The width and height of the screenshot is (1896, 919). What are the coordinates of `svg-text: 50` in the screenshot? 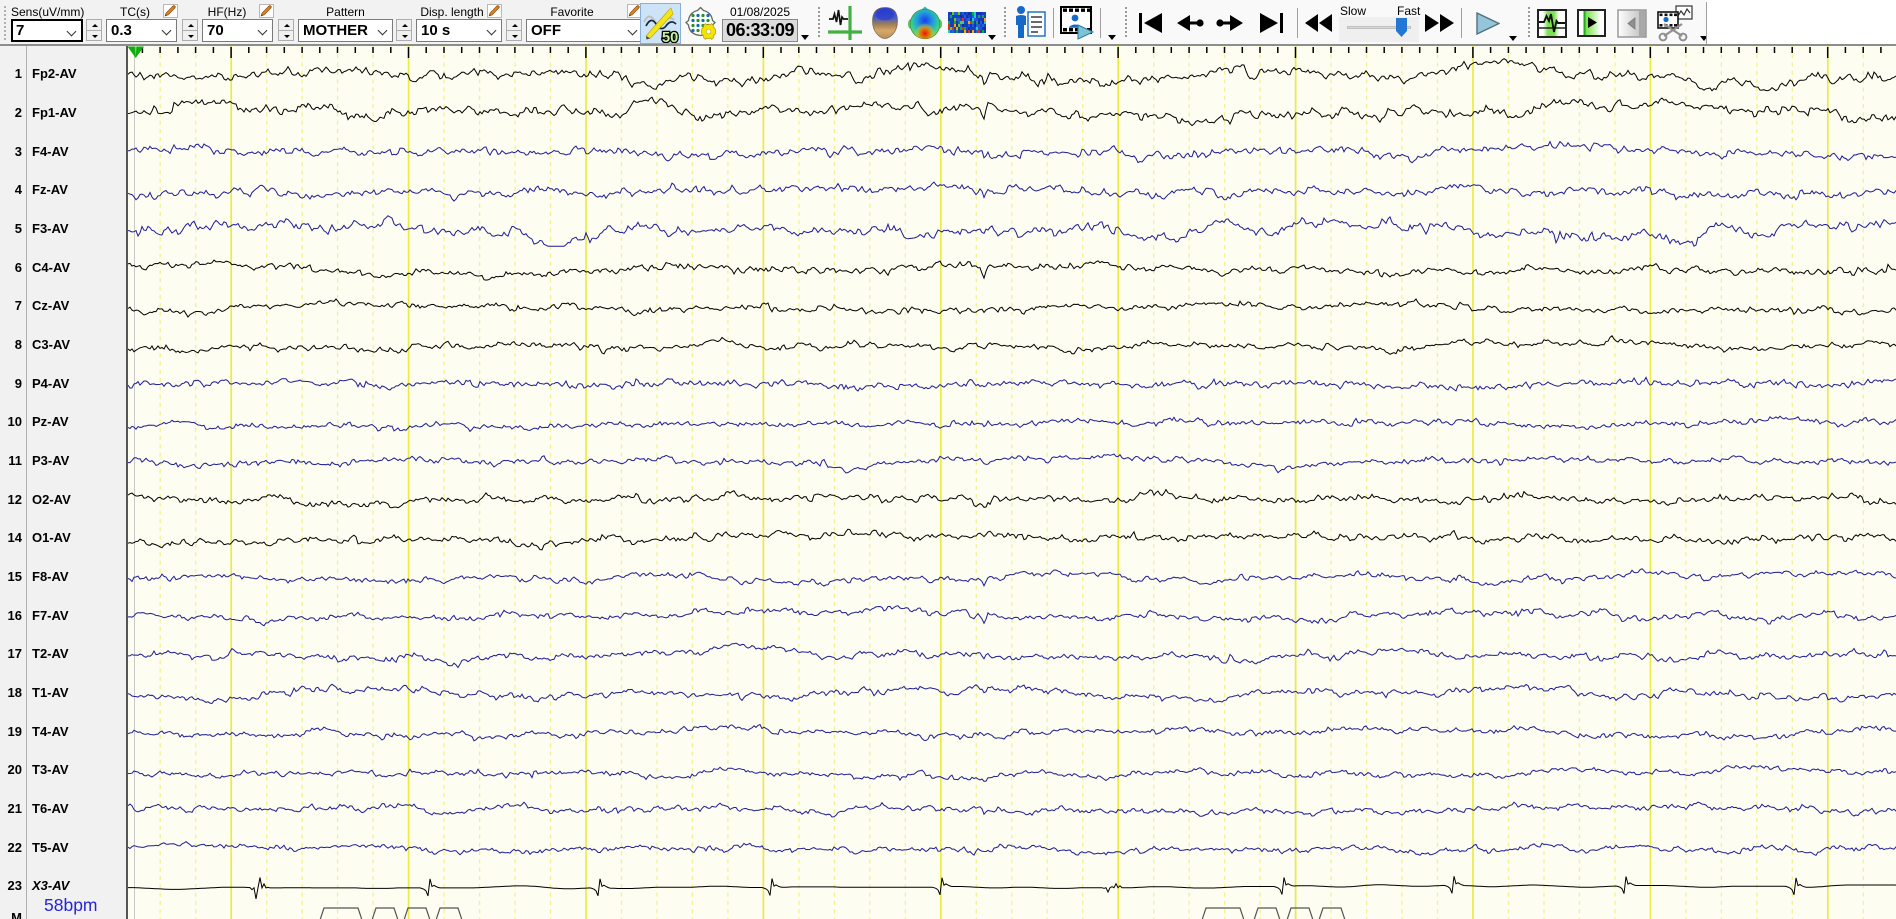 It's located at (670, 36).